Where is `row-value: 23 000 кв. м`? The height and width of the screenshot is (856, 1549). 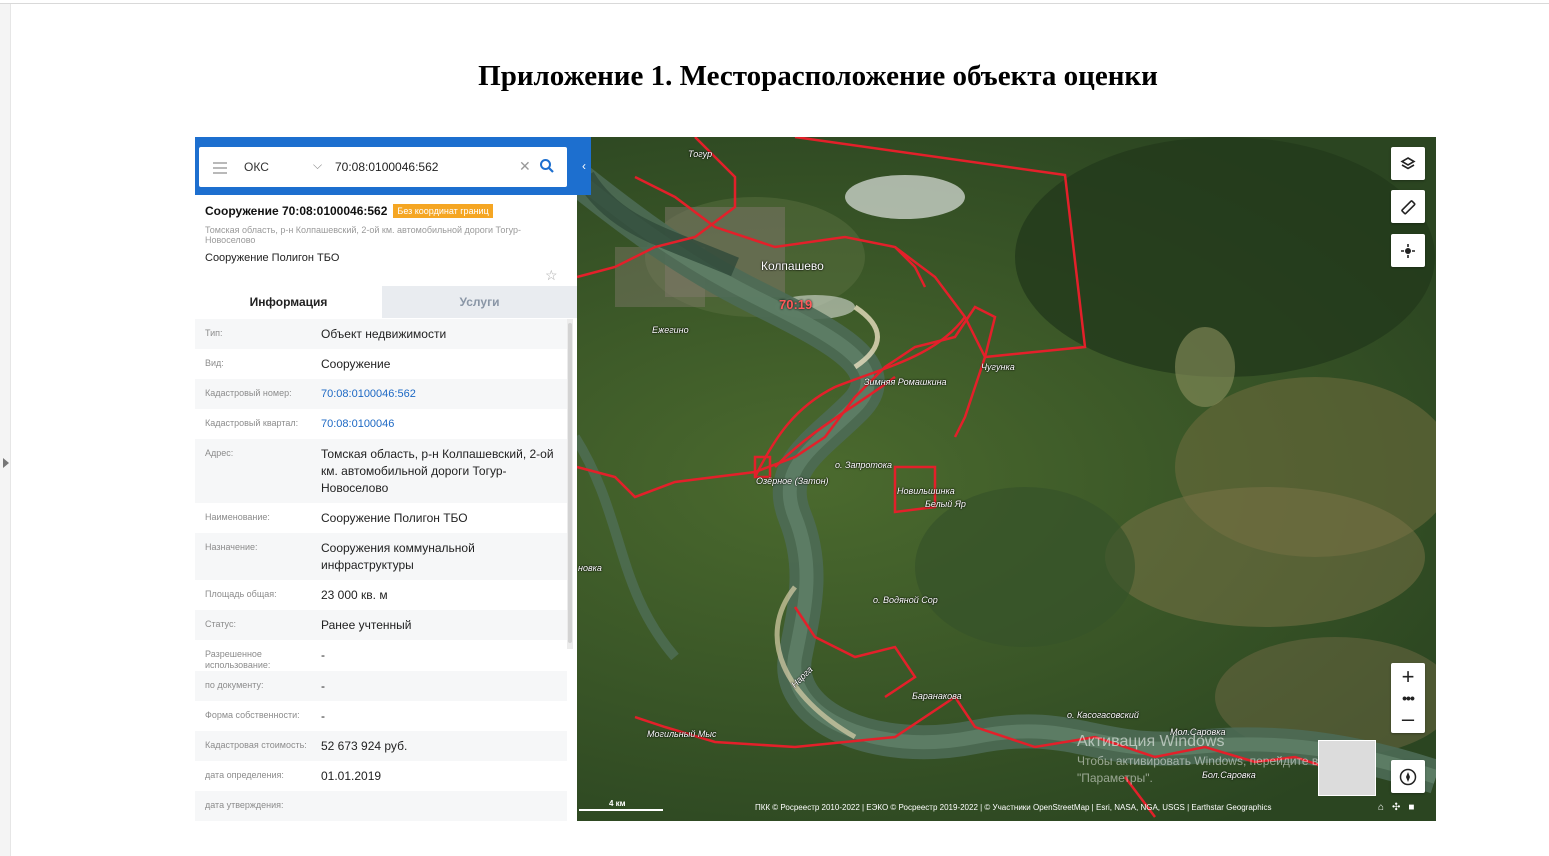 row-value: 23 000 кв. м is located at coordinates (354, 595).